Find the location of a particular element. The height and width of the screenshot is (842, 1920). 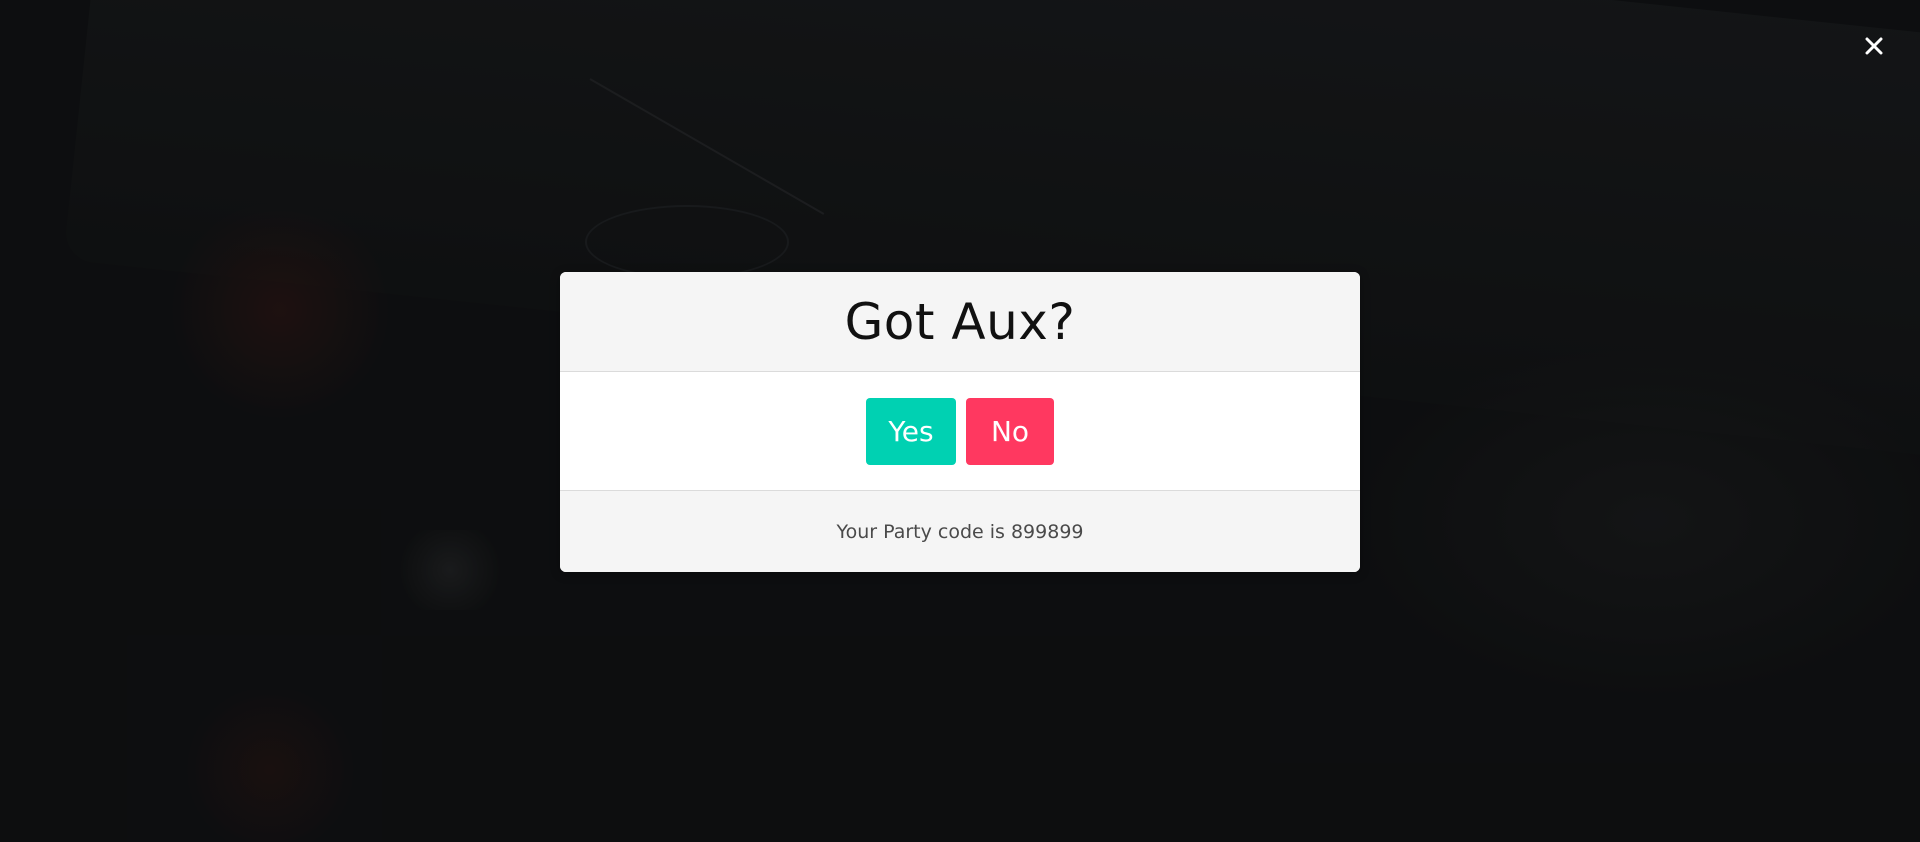

close-icon is located at coordinates (1874, 46).